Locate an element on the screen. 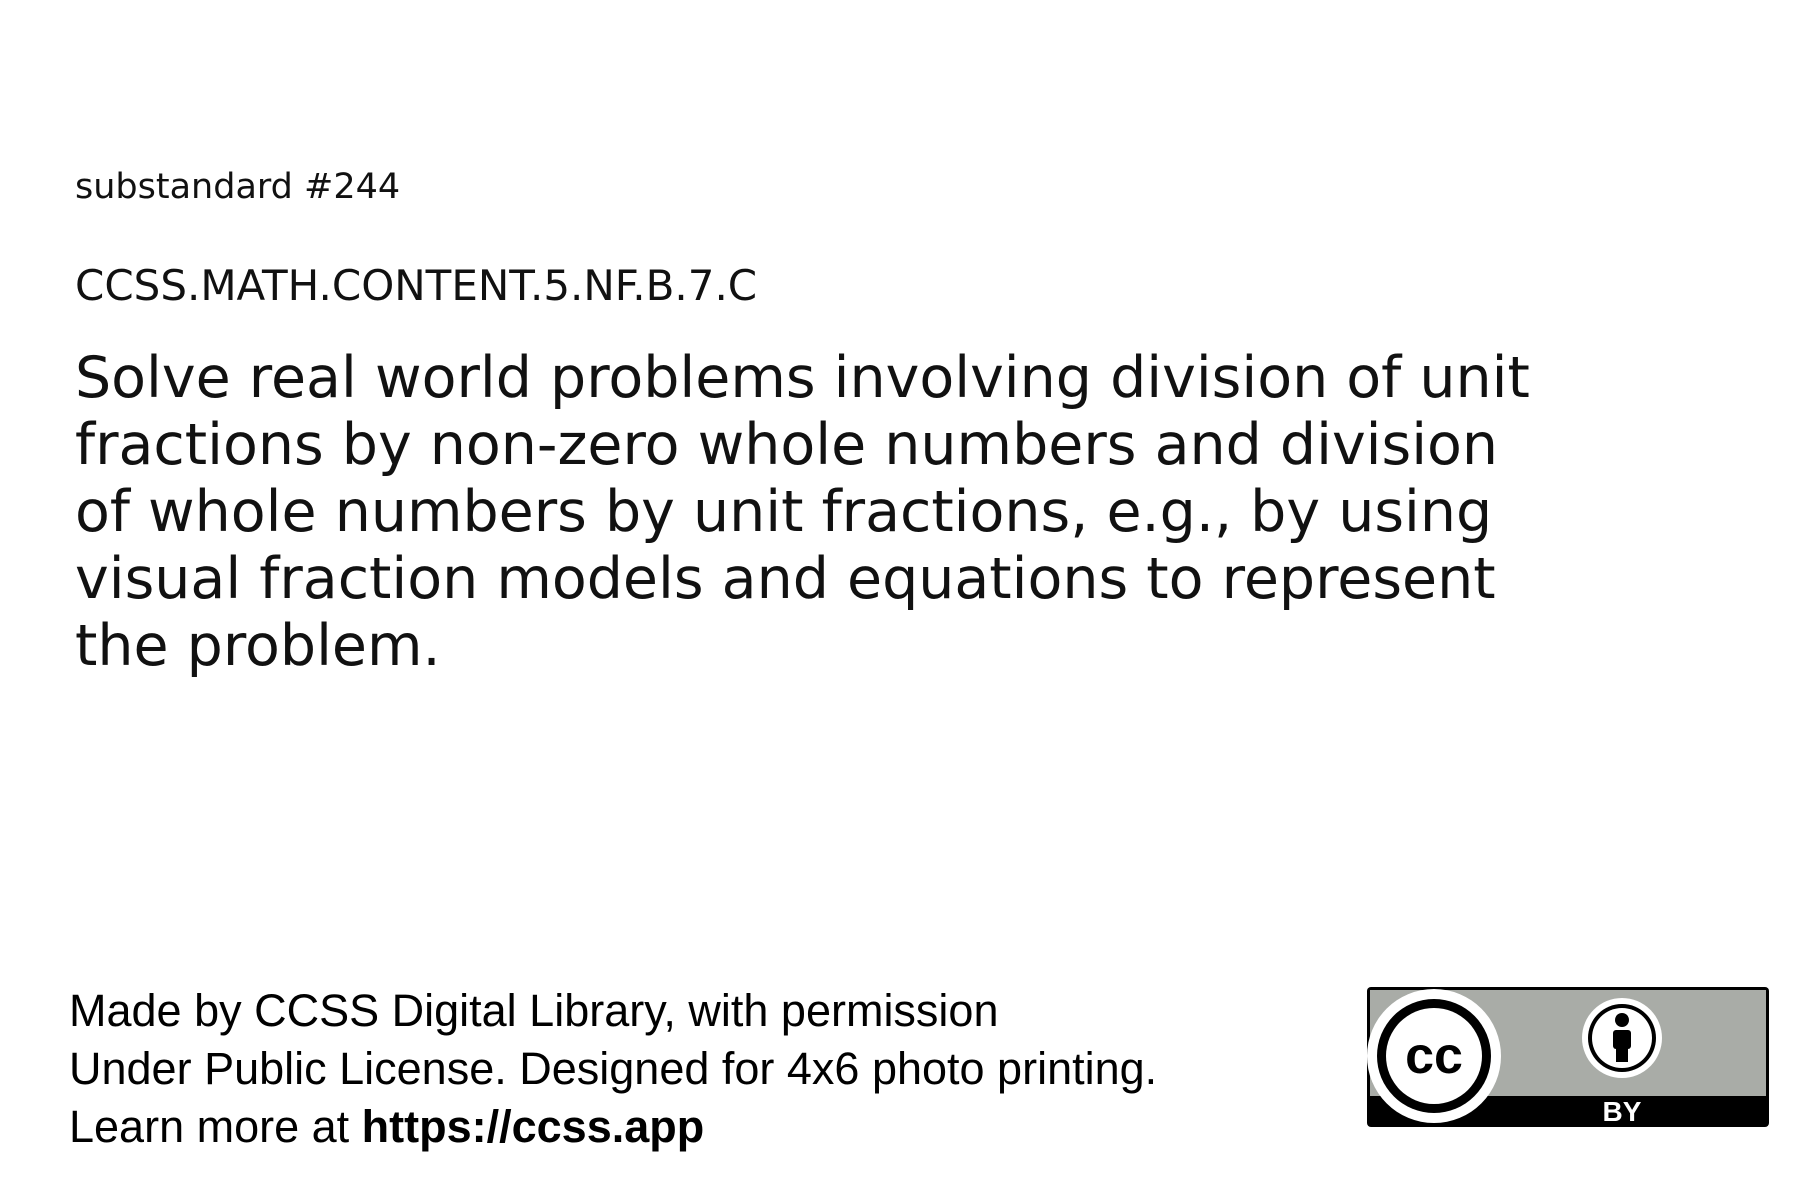 Image resolution: width=1800 pixels, height=1200 pixels. standard-code: CCSS.MATH.CONTENT.5.NF.B.7.C is located at coordinates (416, 285).